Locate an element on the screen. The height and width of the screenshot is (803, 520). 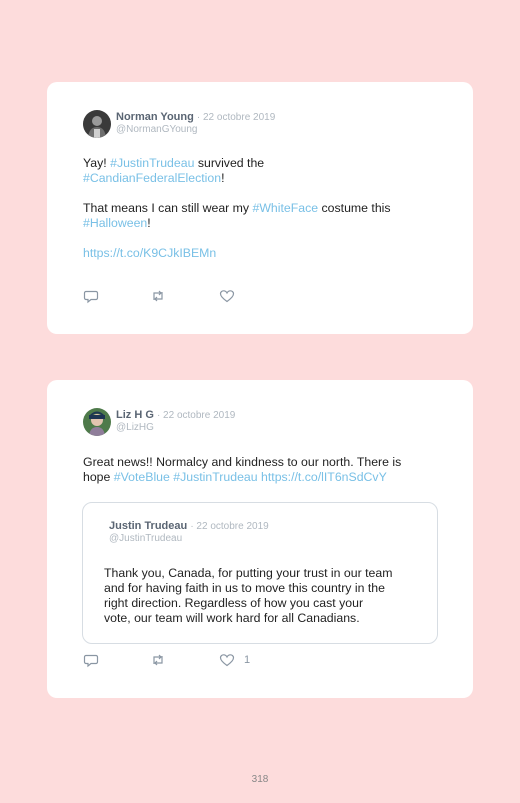
author-name: Liz H G · 22 octobre 2019 is located at coordinates (175, 415).